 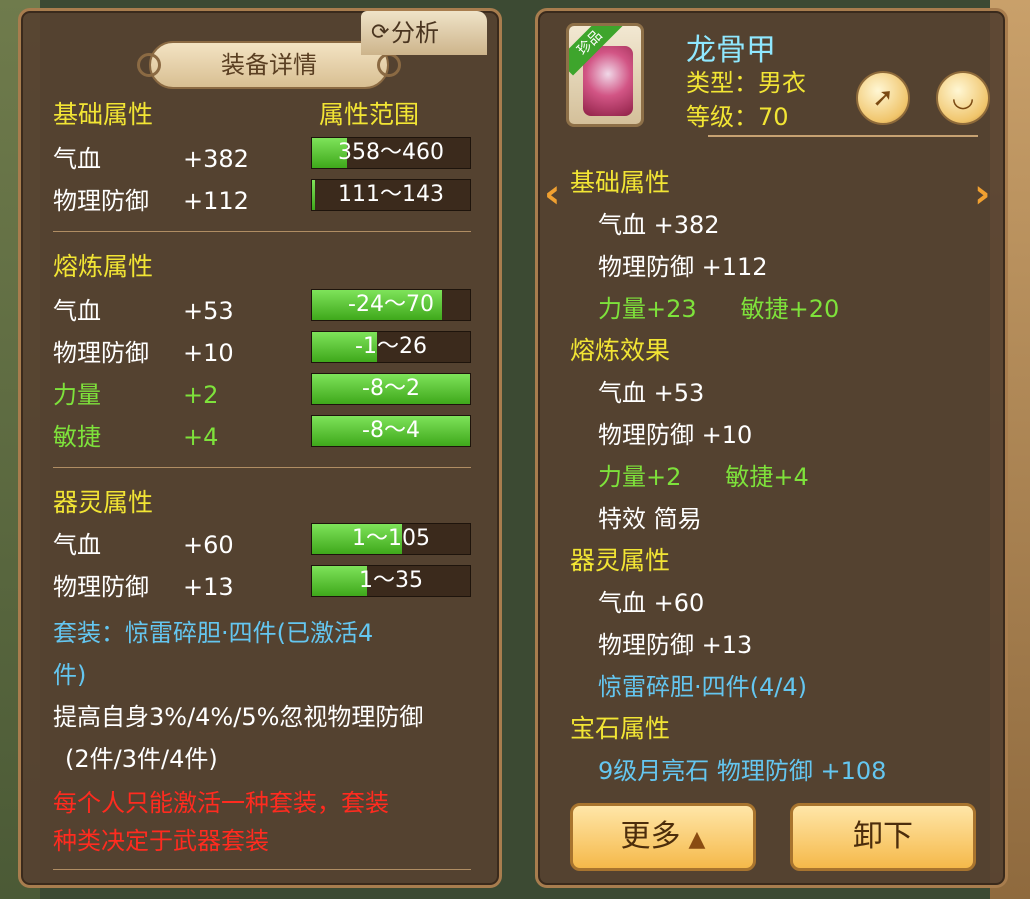 What do you see at coordinates (143, 587) in the screenshot?
I see `spirit-def-row: 物理防御 +13` at bounding box center [143, 587].